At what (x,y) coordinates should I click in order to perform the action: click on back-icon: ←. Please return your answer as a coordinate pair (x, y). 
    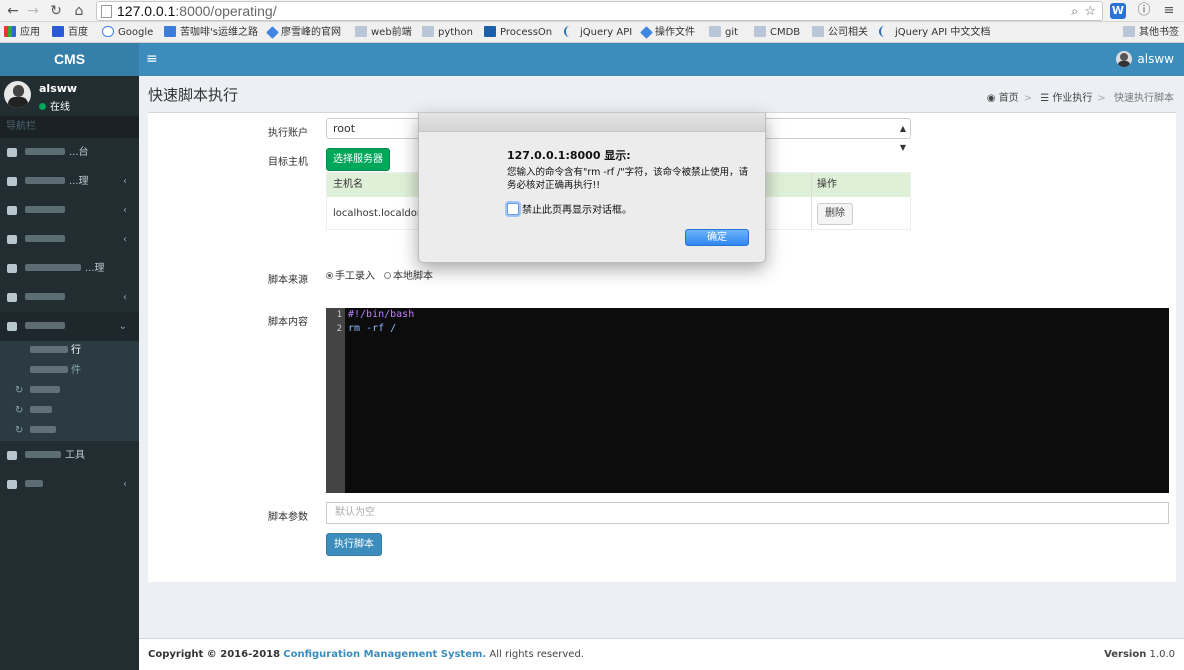
    Looking at the image, I should click on (13, 11).